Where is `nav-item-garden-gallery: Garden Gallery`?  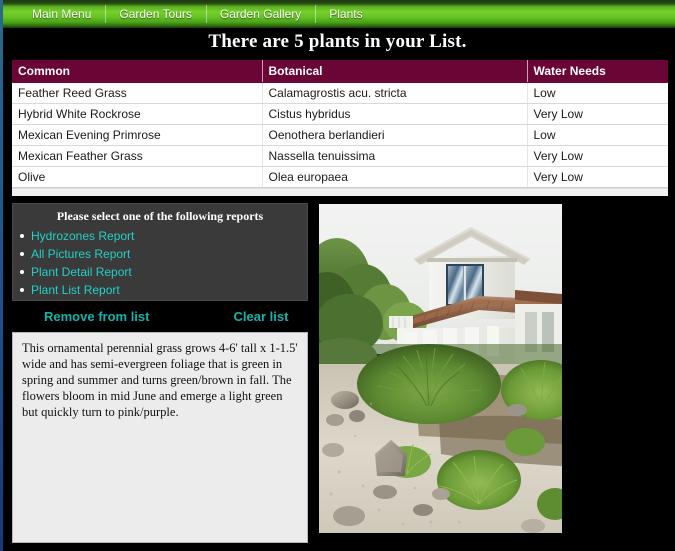 nav-item-garden-gallery: Garden Gallery is located at coordinates (260, 14).